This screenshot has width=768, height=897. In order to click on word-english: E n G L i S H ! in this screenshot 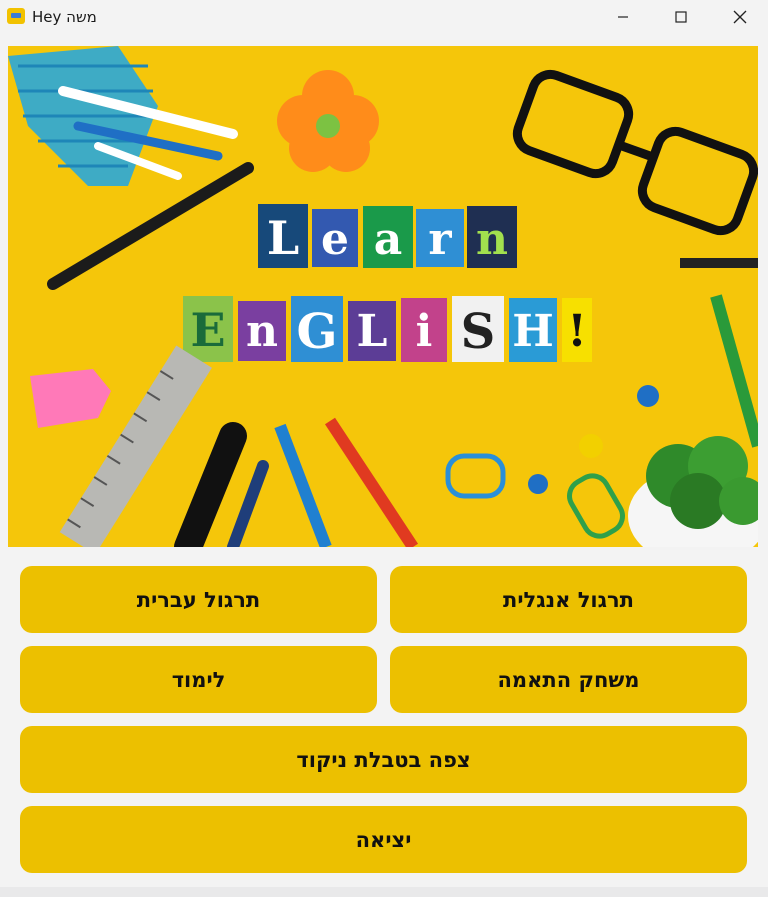, I will do `click(387, 329)`.